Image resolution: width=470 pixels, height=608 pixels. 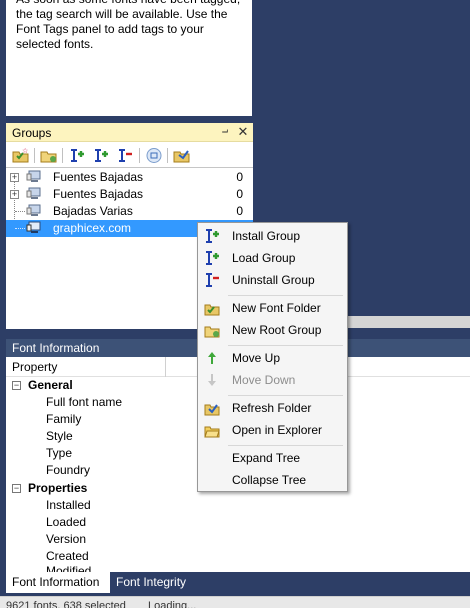 What do you see at coordinates (238, 583) in the screenshot?
I see `bottom-tab-bar: Font Information Font Integrity` at bounding box center [238, 583].